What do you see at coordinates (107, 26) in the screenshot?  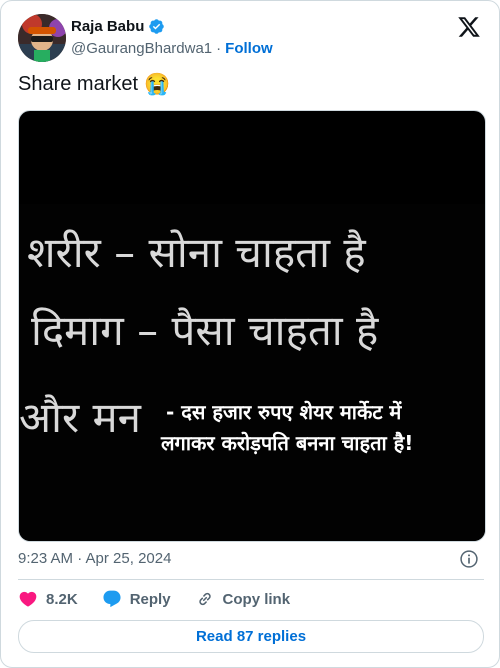 I see `author-name: Raja Babu` at bounding box center [107, 26].